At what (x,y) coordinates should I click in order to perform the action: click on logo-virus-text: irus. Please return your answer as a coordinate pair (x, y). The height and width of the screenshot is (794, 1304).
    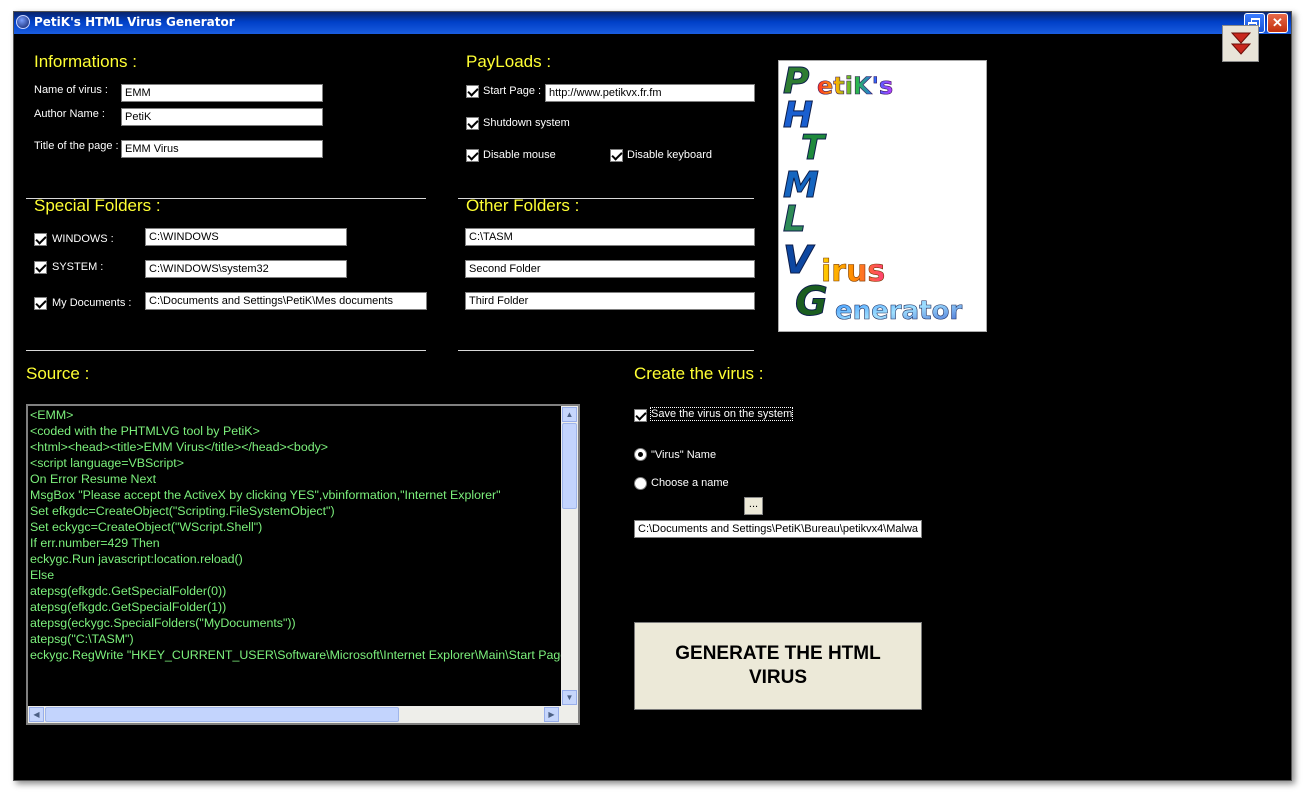
    Looking at the image, I should click on (853, 271).